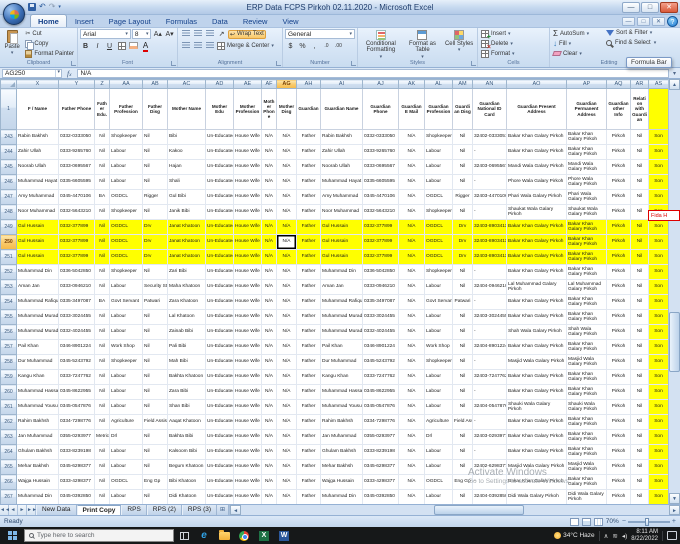  What do you see at coordinates (674, 341) in the screenshot?
I see `vertical-scroll-thumb` at bounding box center [674, 341].